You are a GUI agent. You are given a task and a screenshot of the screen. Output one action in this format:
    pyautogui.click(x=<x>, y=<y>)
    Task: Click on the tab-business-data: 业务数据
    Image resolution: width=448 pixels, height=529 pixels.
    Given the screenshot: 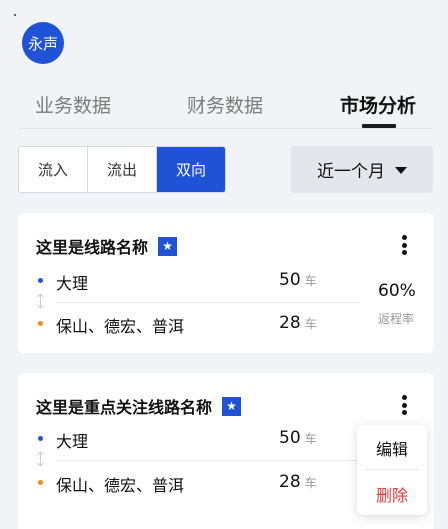 What is the action you would take?
    pyautogui.click(x=73, y=104)
    